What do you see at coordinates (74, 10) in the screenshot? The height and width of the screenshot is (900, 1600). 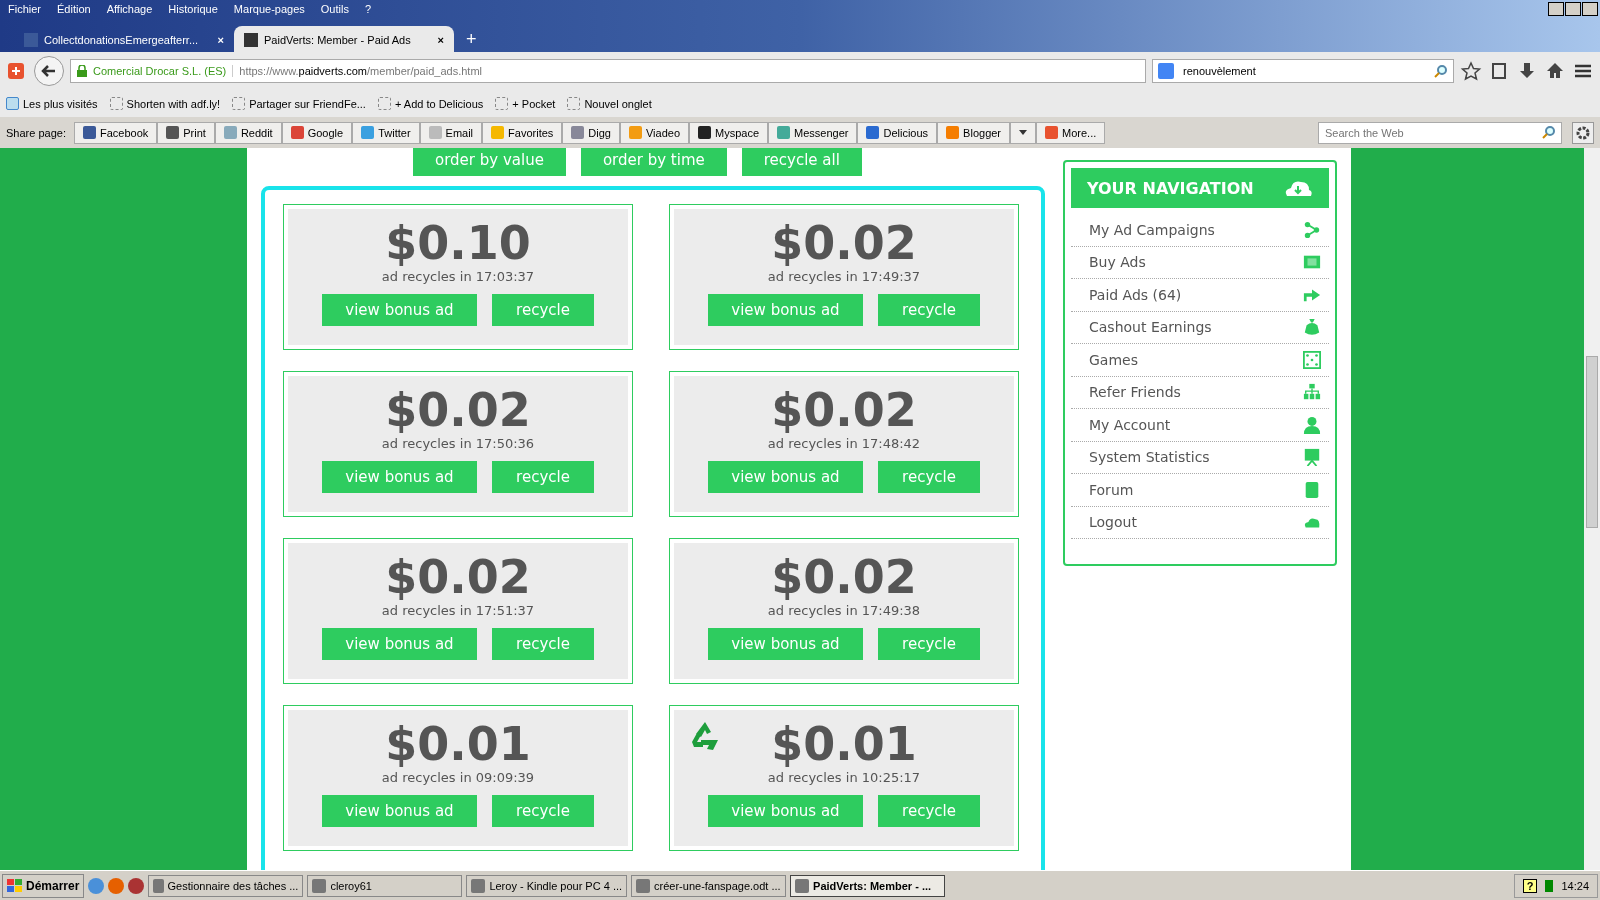 I see `menu-item: Édition` at bounding box center [74, 10].